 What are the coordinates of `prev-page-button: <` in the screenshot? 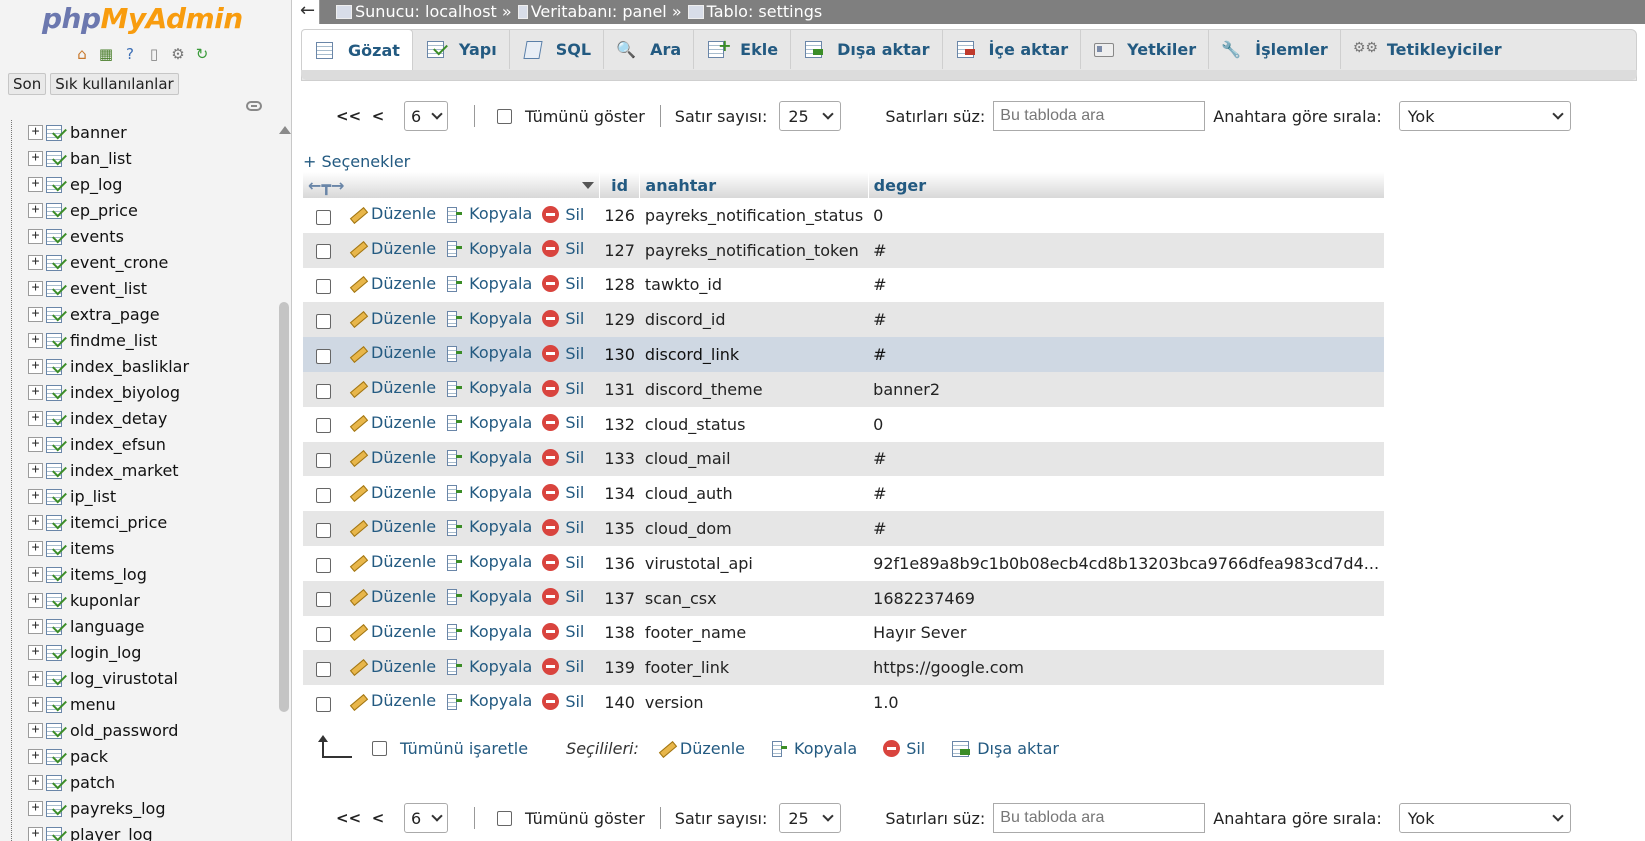 It's located at (378, 116).